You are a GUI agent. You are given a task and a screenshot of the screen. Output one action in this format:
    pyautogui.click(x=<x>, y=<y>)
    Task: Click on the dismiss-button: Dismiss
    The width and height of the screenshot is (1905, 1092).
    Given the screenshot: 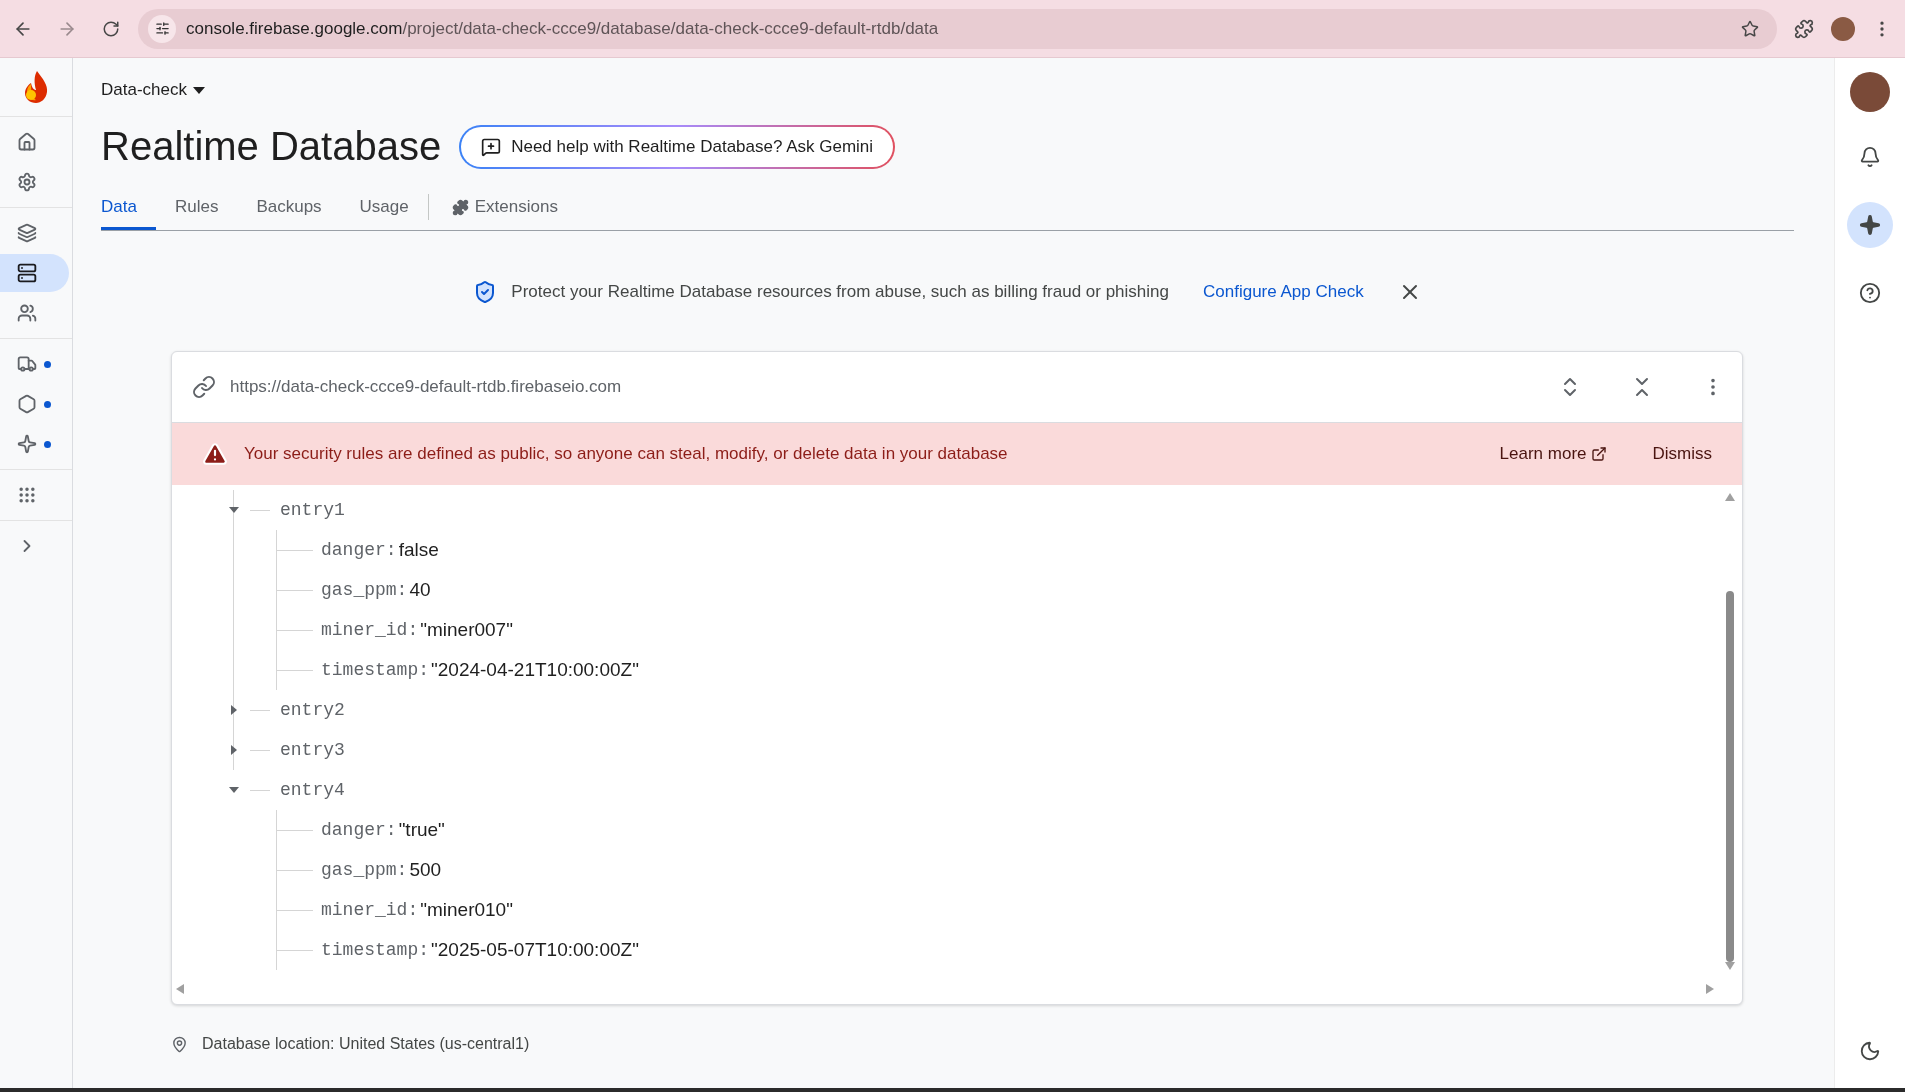 What is the action you would take?
    pyautogui.click(x=1682, y=454)
    